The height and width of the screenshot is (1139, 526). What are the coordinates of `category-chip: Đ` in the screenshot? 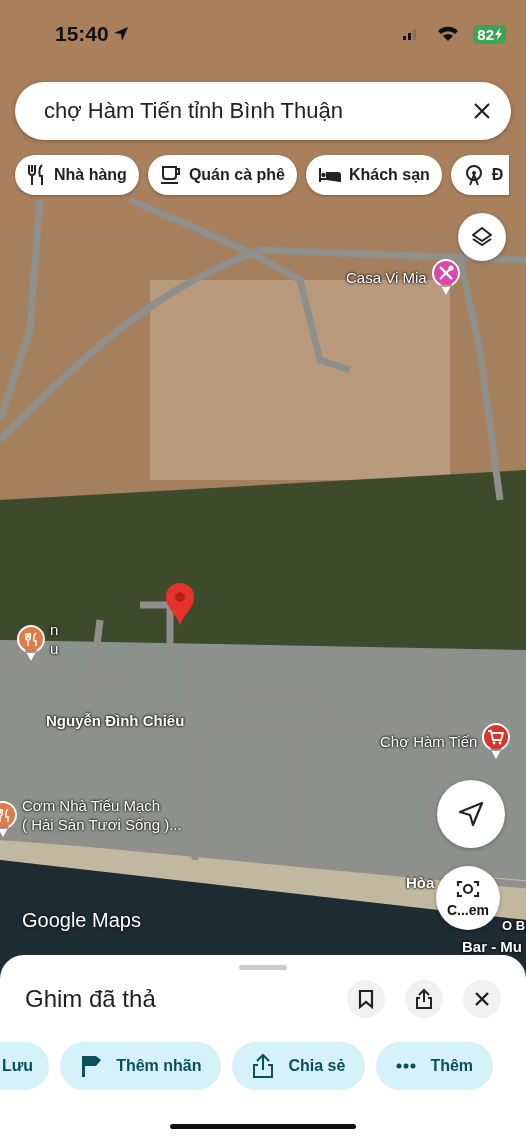 It's located at (480, 175).